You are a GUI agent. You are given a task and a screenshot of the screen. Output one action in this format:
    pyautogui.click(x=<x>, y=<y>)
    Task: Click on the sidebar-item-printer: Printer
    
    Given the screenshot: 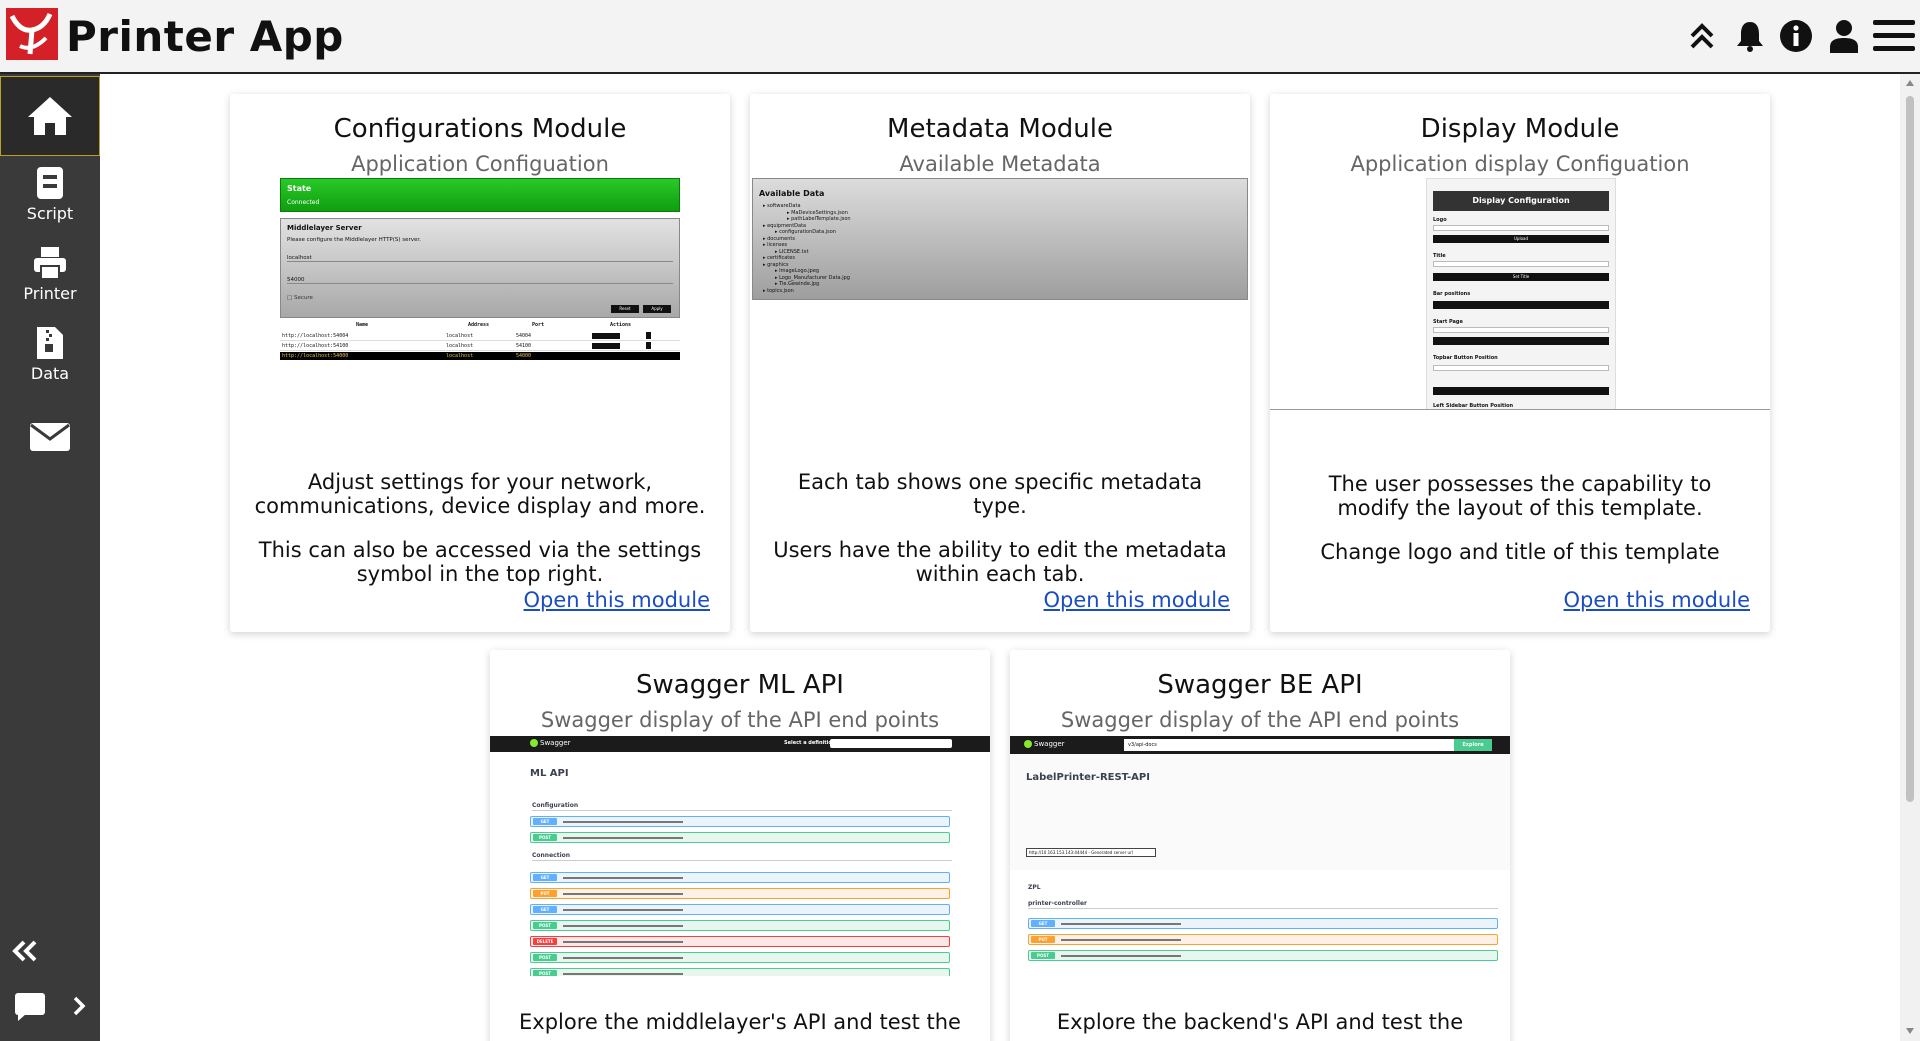 What is the action you would take?
    pyautogui.click(x=50, y=274)
    